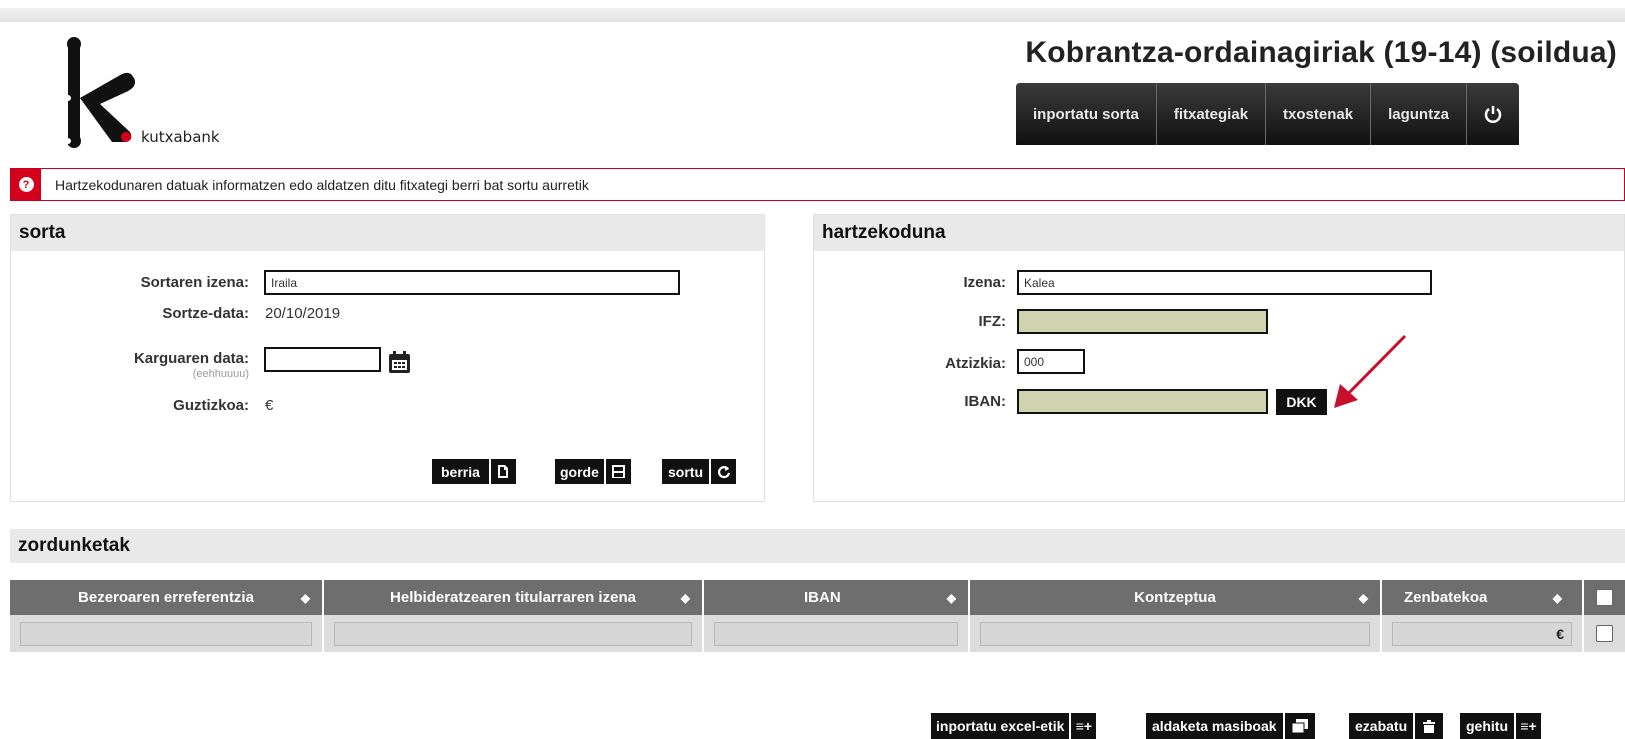  I want to click on filter-iban, so click(836, 633).